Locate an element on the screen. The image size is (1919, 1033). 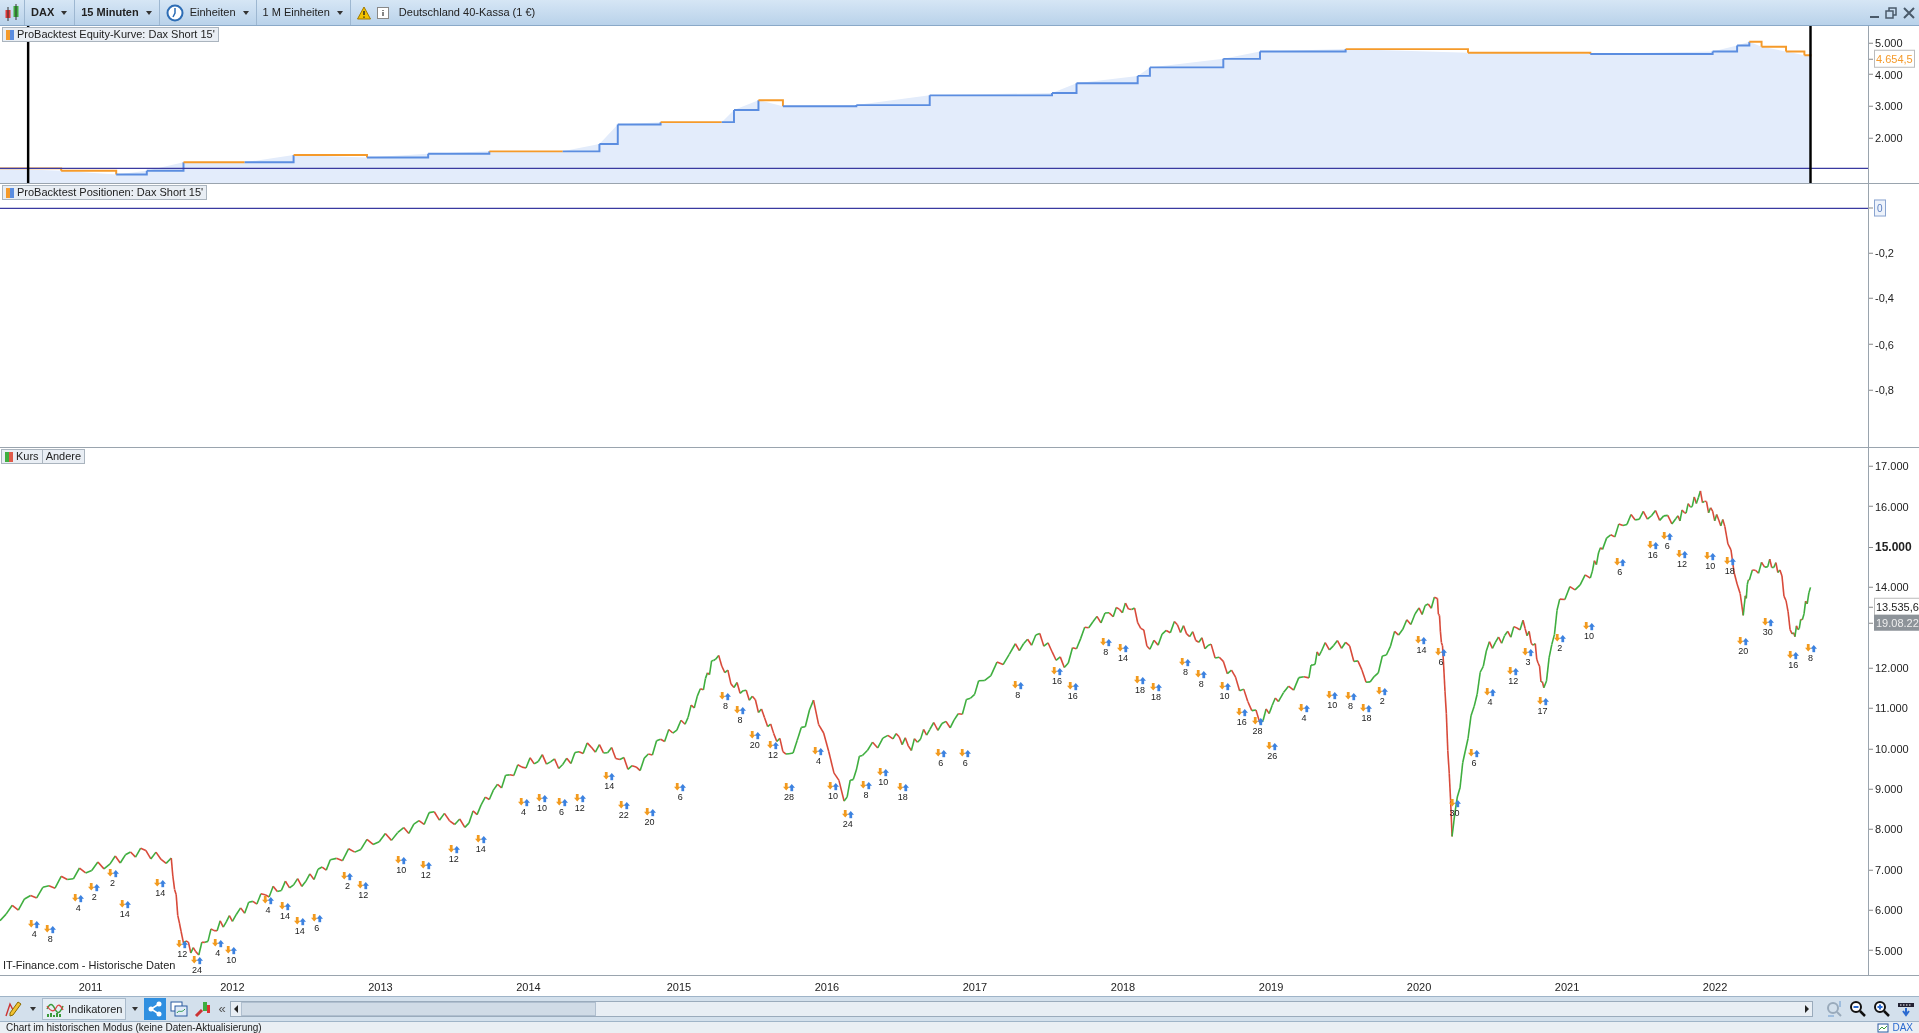
axis-label: 6.000 is located at coordinates (1889, 910).